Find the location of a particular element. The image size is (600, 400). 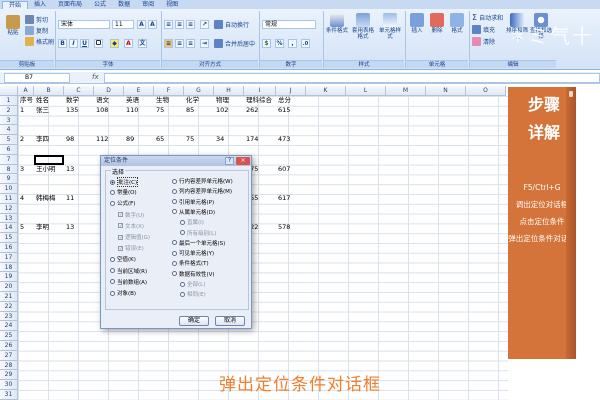

row-header: 27 is located at coordinates (9, 355).